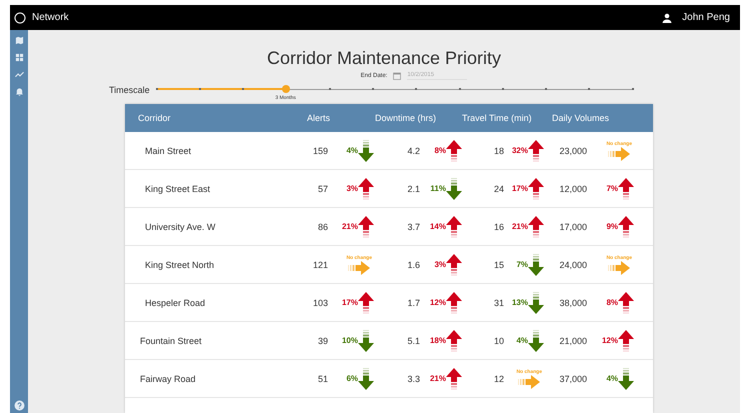 The image size is (748, 413). What do you see at coordinates (178, 189) in the screenshot?
I see `corridor-name: King Street East` at bounding box center [178, 189].